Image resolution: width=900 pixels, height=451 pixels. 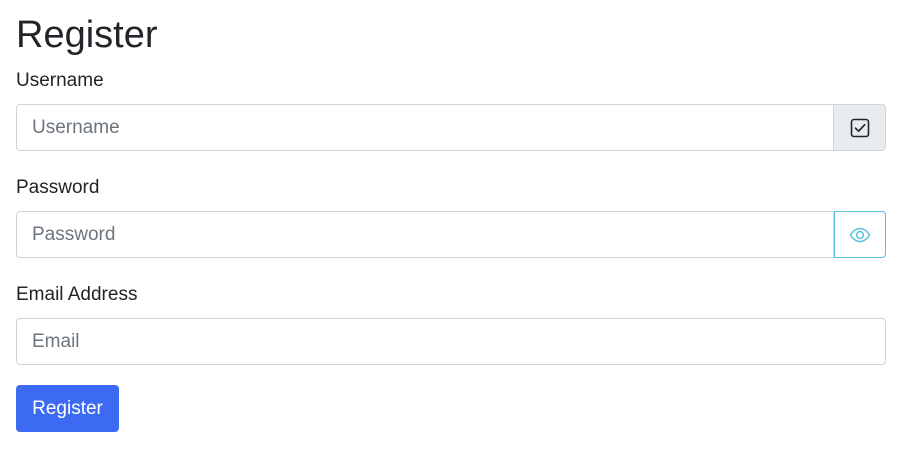 What do you see at coordinates (60, 80) in the screenshot?
I see `username-label: Username` at bounding box center [60, 80].